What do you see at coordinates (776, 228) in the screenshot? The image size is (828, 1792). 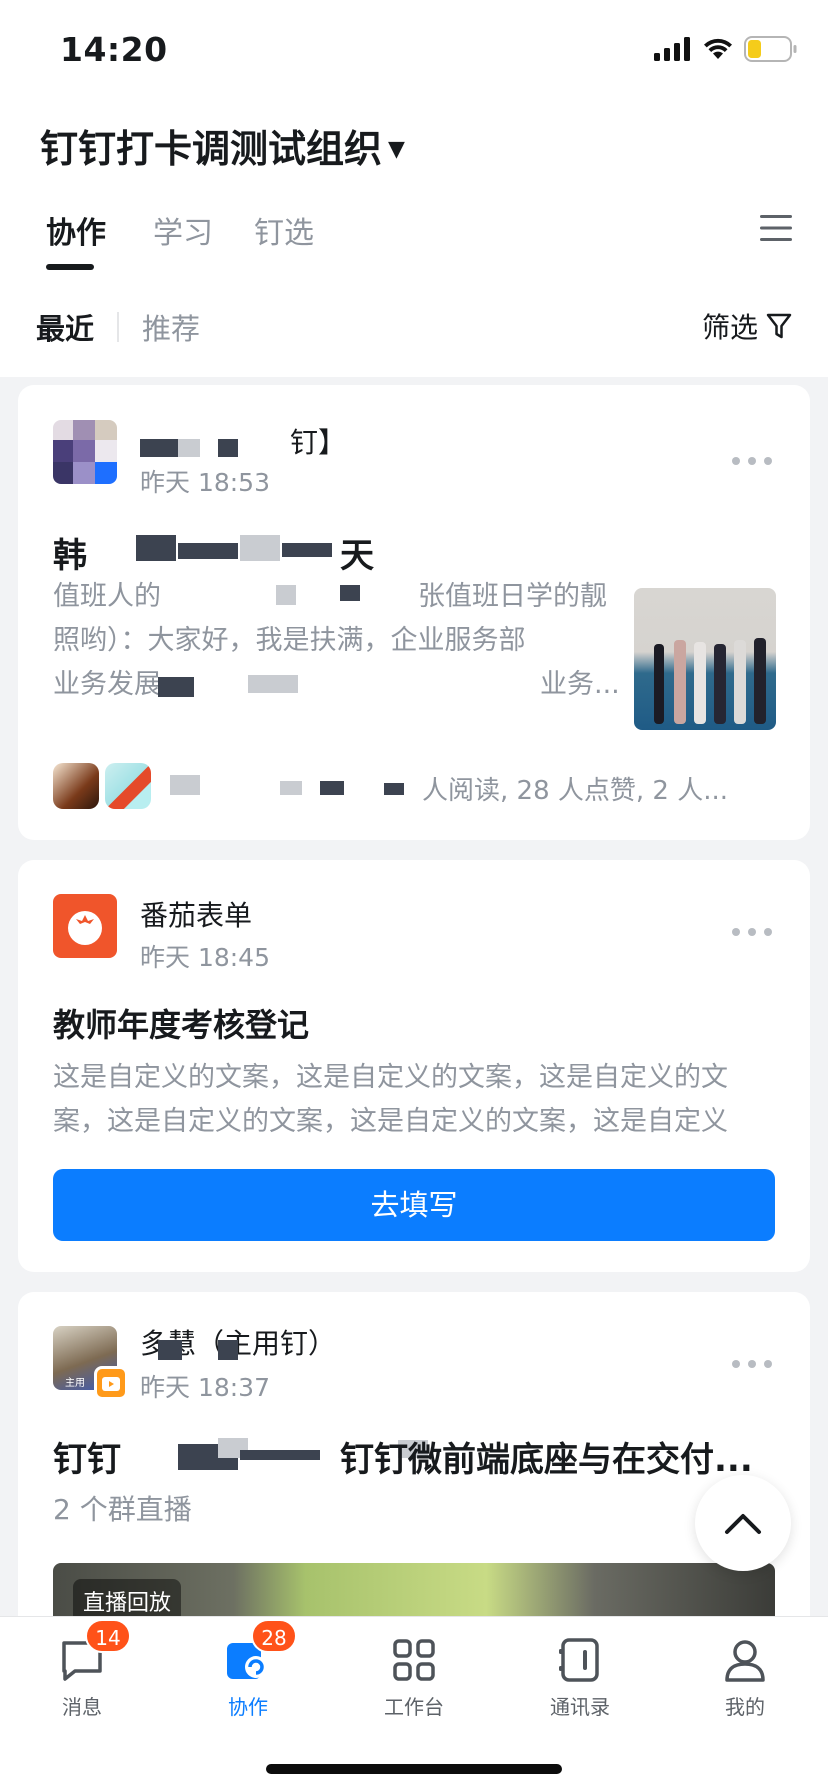 I see `menu-icon` at bounding box center [776, 228].